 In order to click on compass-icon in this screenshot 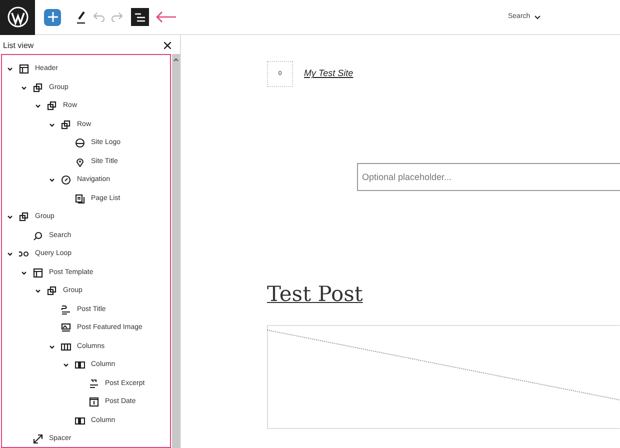, I will do `click(66, 180)`.